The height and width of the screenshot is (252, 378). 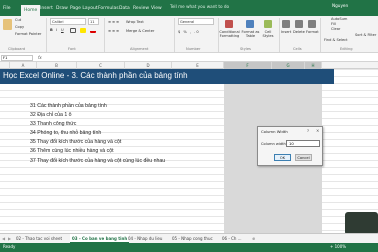 I want to click on status-text: Ready, so click(x=9, y=246).